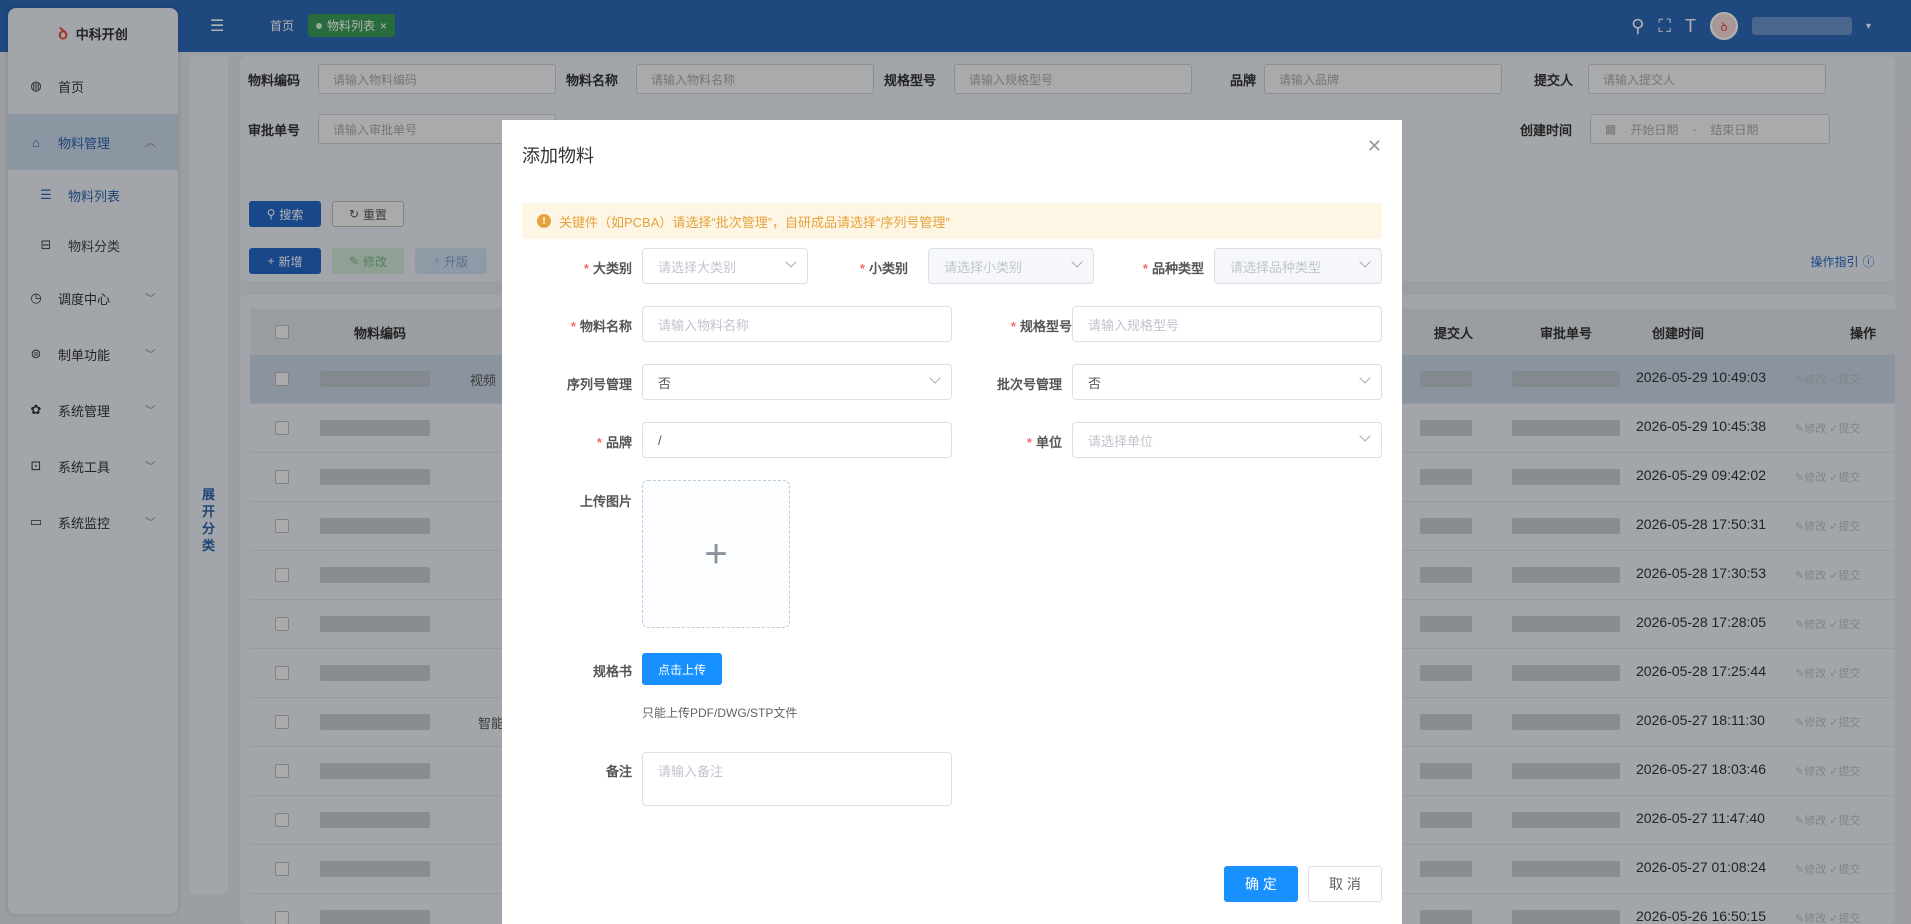 The height and width of the screenshot is (924, 1911). I want to click on upload-tip: 只能上传PDF/DWG/STP文件, so click(720, 713).